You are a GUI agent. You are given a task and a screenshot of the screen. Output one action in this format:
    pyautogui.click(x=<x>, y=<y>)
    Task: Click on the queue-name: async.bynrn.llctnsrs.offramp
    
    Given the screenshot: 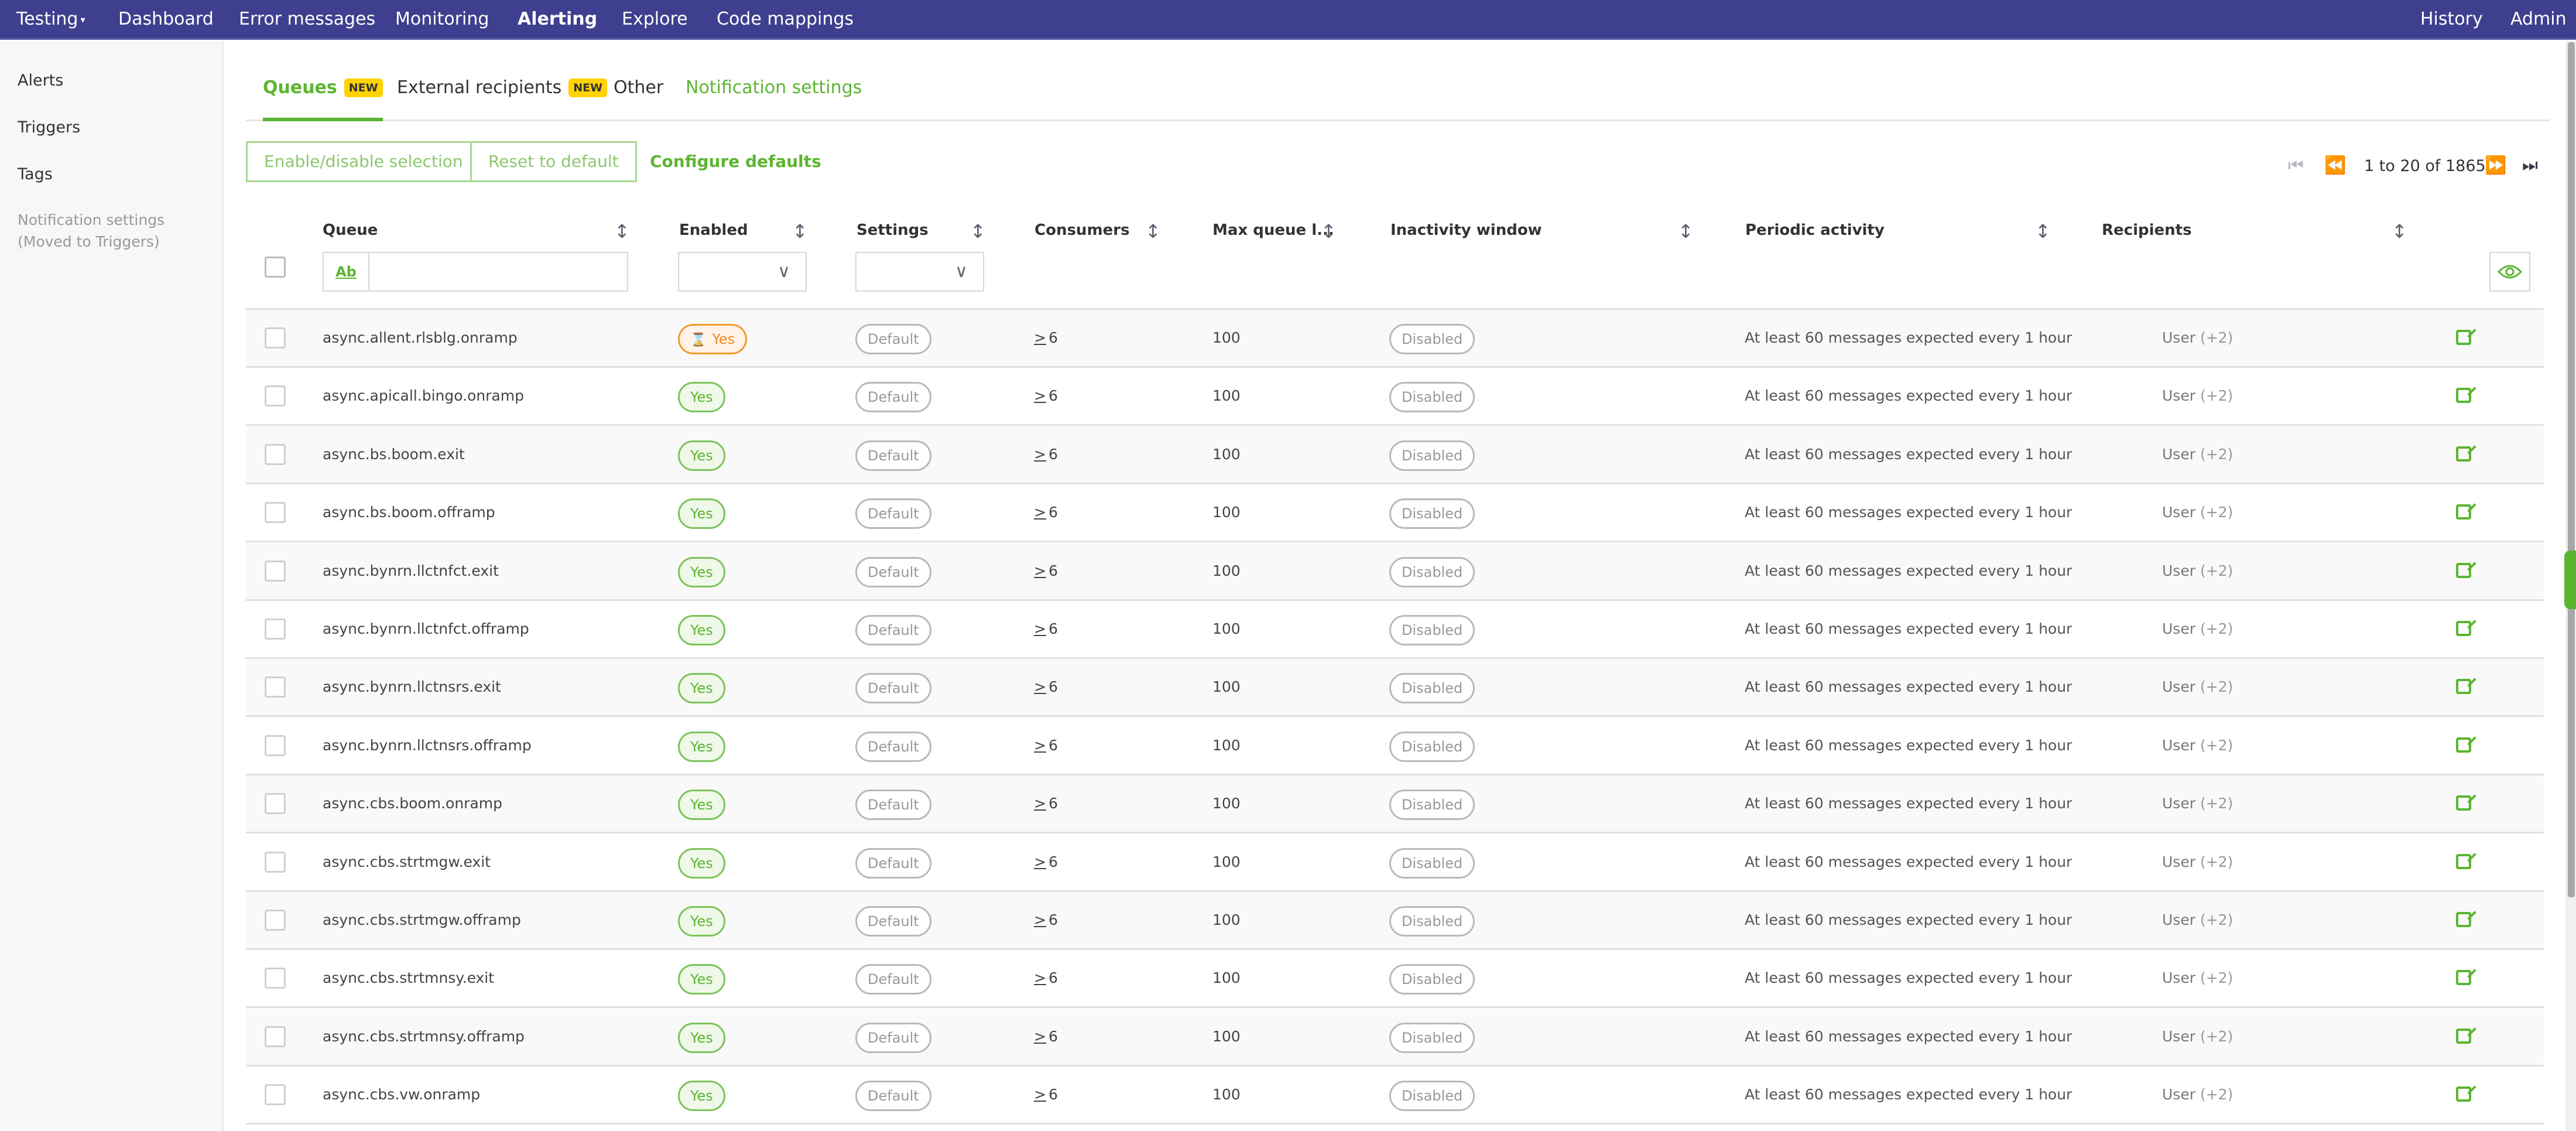 What is the action you would take?
    pyautogui.click(x=427, y=745)
    